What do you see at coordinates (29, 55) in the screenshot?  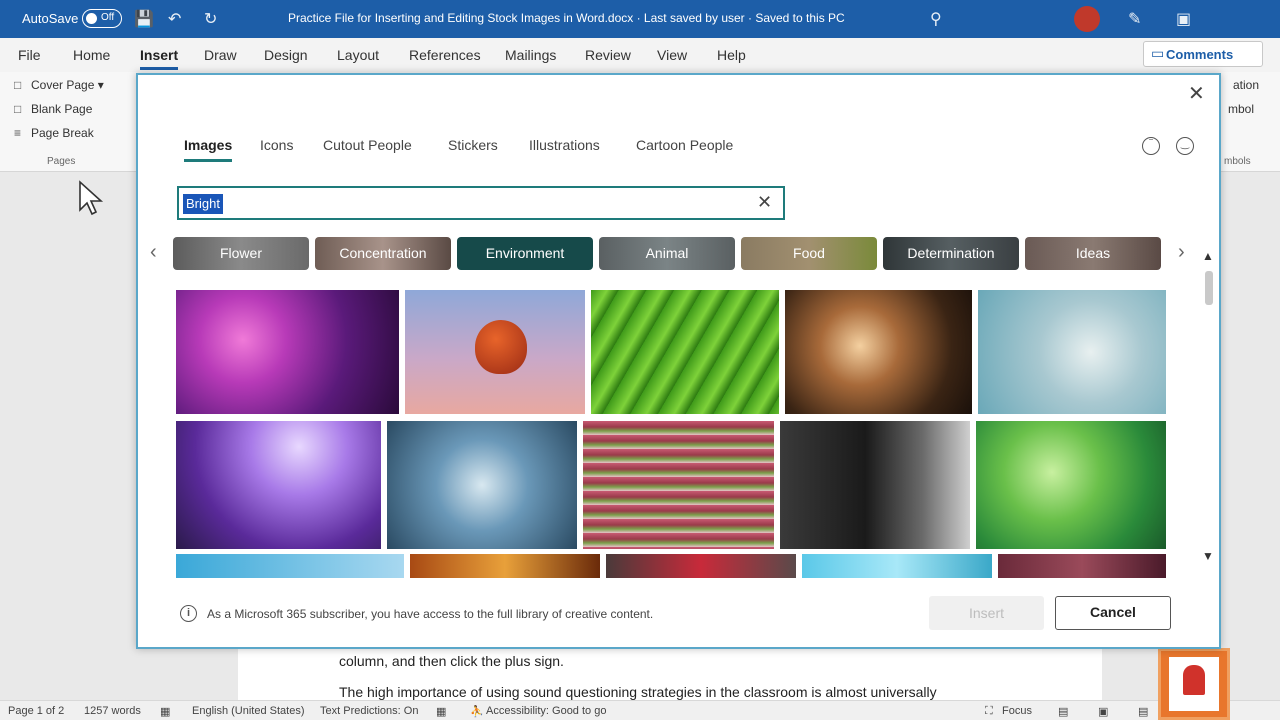 I see `tab-file: File` at bounding box center [29, 55].